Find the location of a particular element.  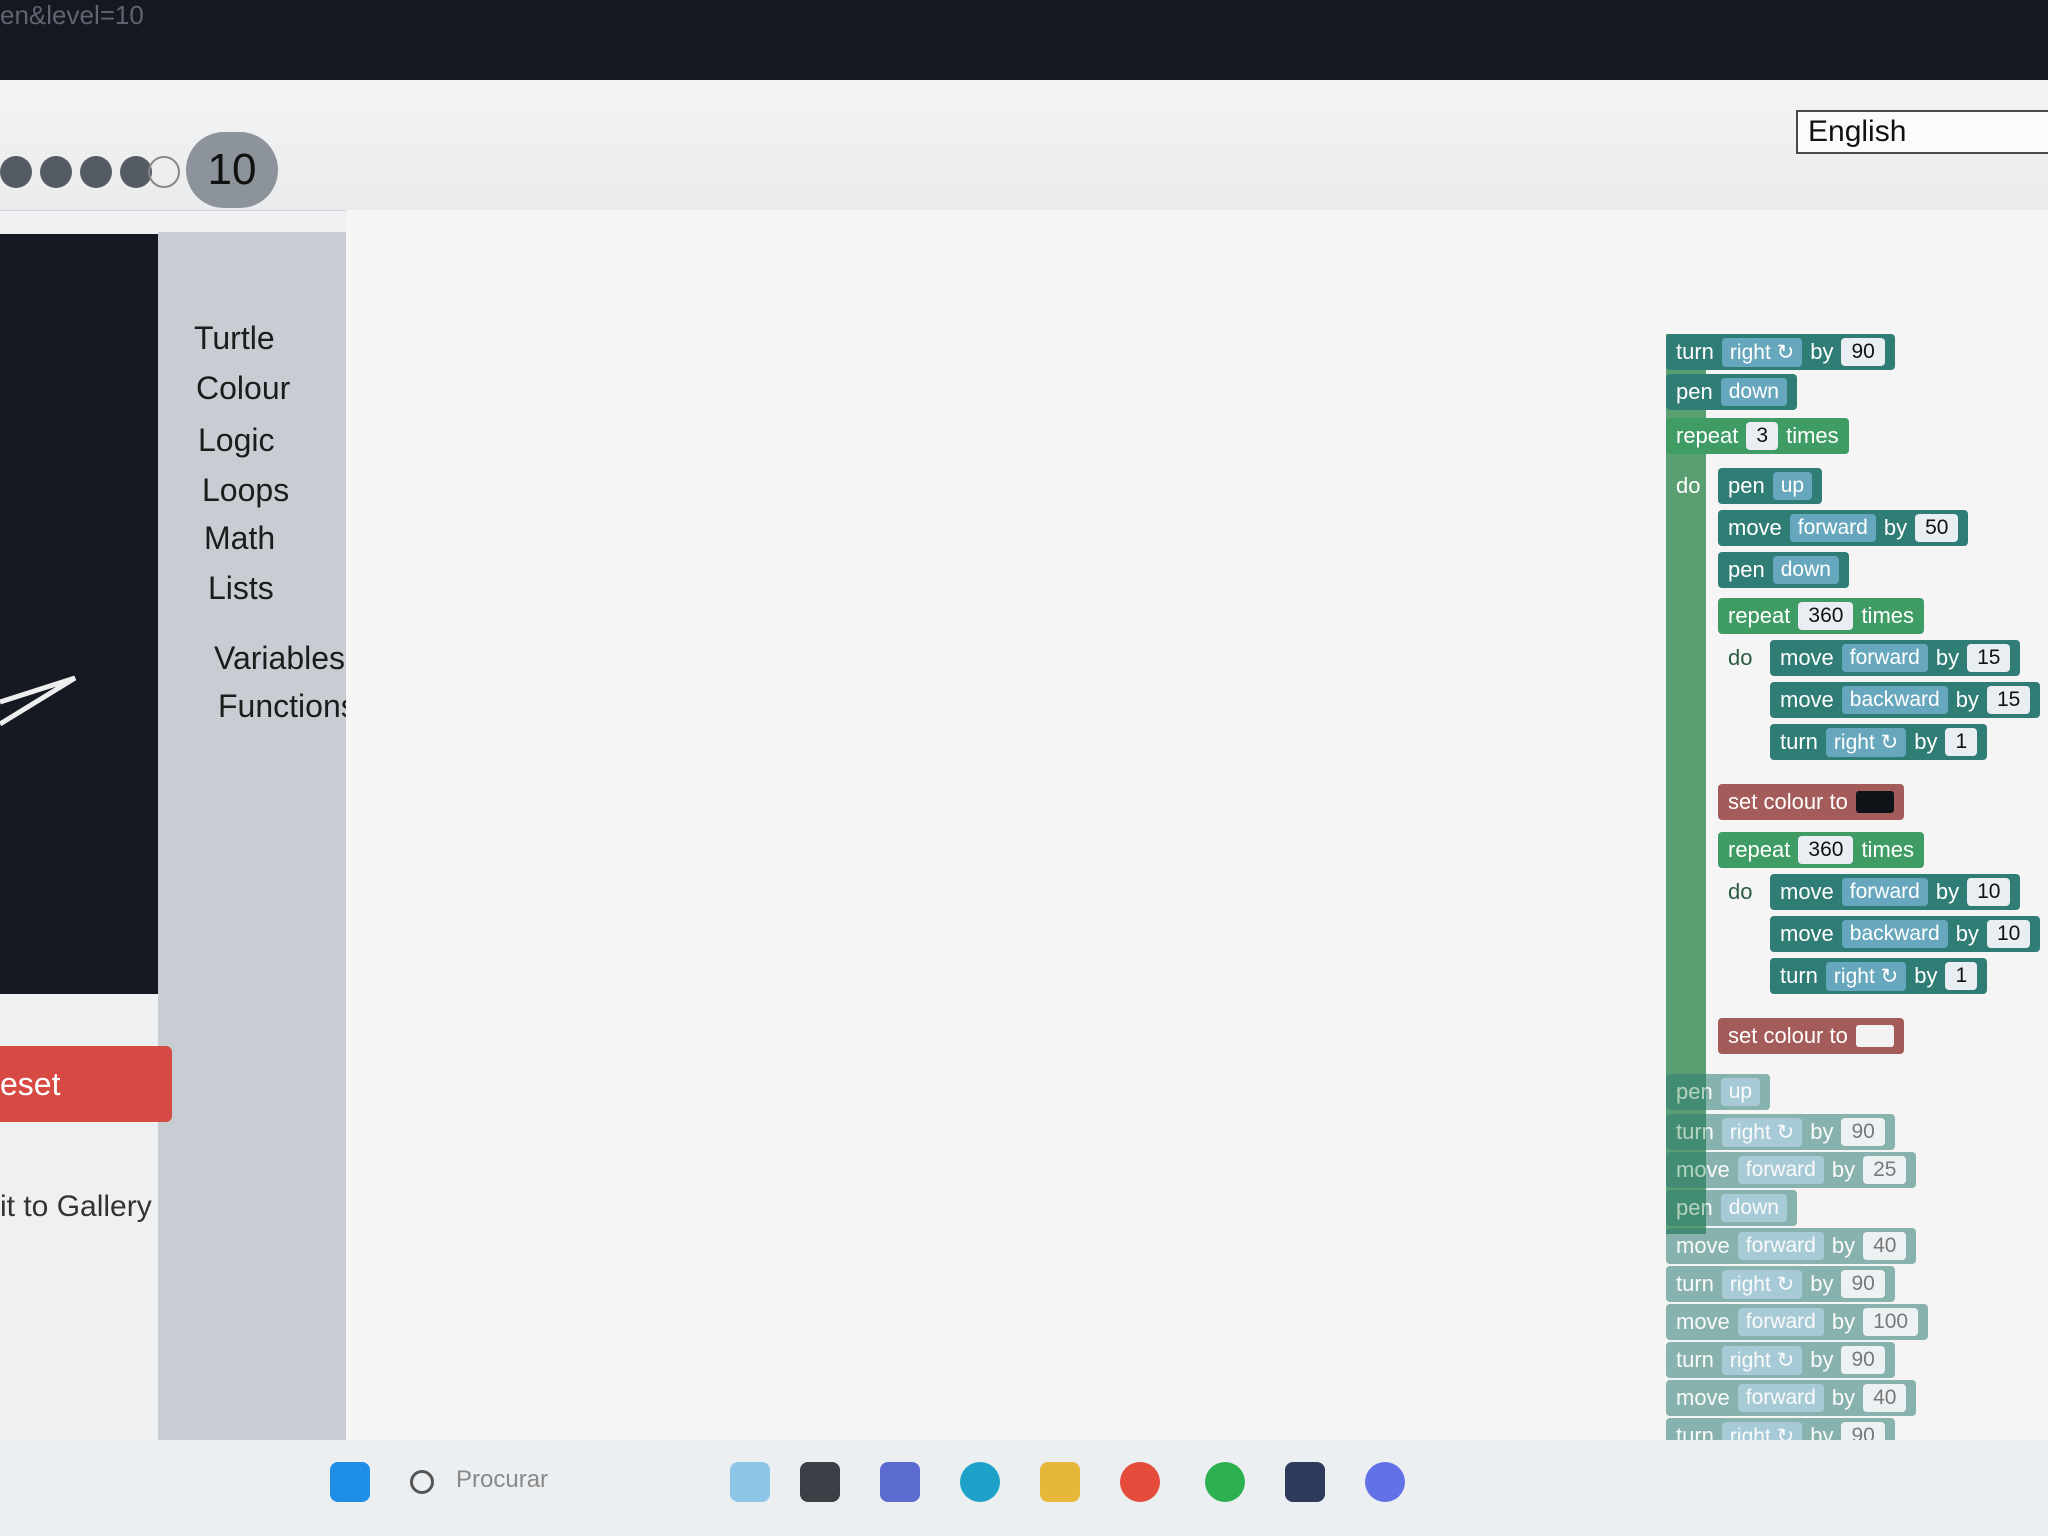

category-lists: Lists is located at coordinates (241, 588).